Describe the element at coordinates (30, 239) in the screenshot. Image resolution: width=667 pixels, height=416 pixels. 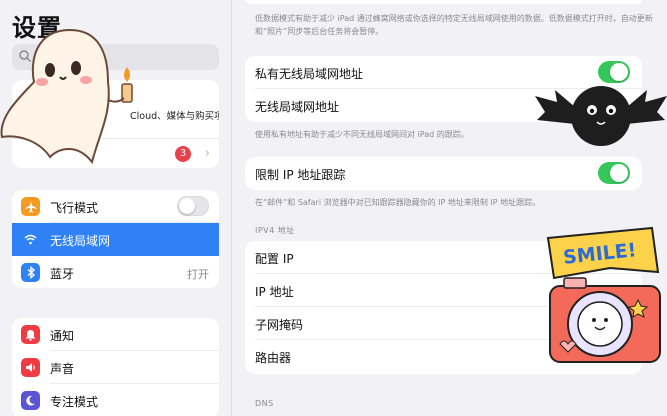
I see `wifi-icon` at that location.